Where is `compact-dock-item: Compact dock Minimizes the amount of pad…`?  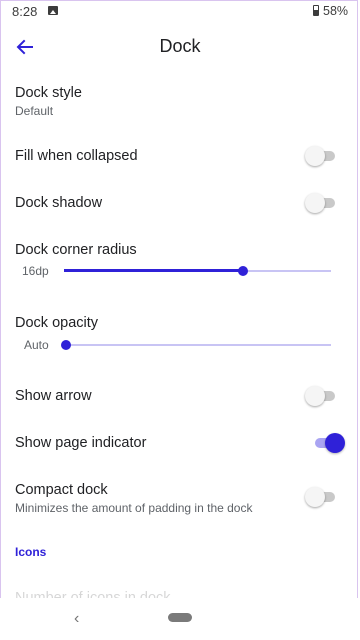
compact-dock-item: Compact dock Minimizes the amount of pad… is located at coordinates (180, 501).